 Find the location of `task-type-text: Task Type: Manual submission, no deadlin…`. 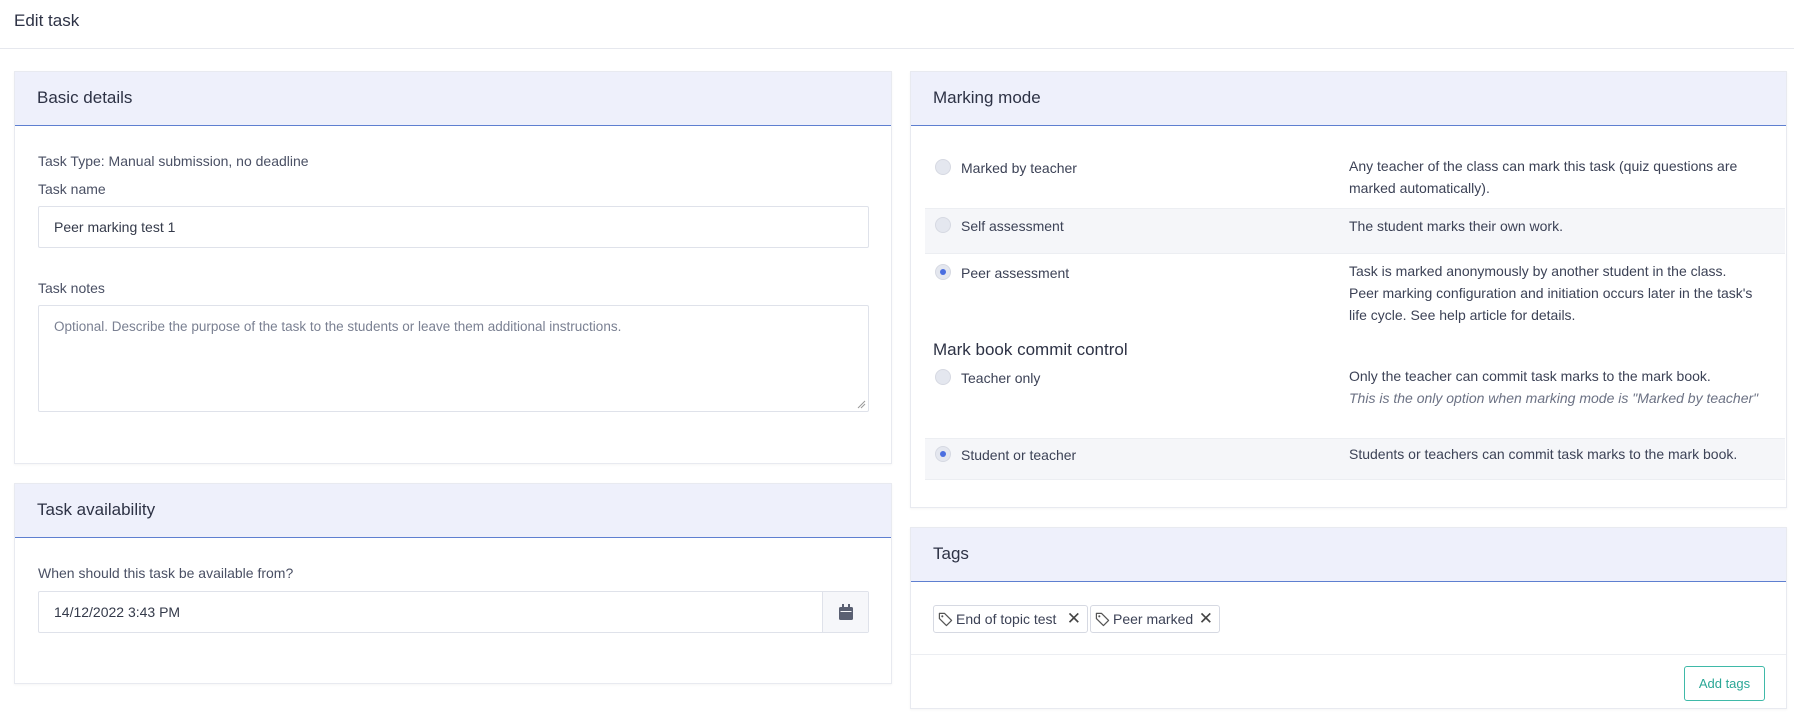

task-type-text: Task Type: Manual submission, no deadlin… is located at coordinates (173, 161).